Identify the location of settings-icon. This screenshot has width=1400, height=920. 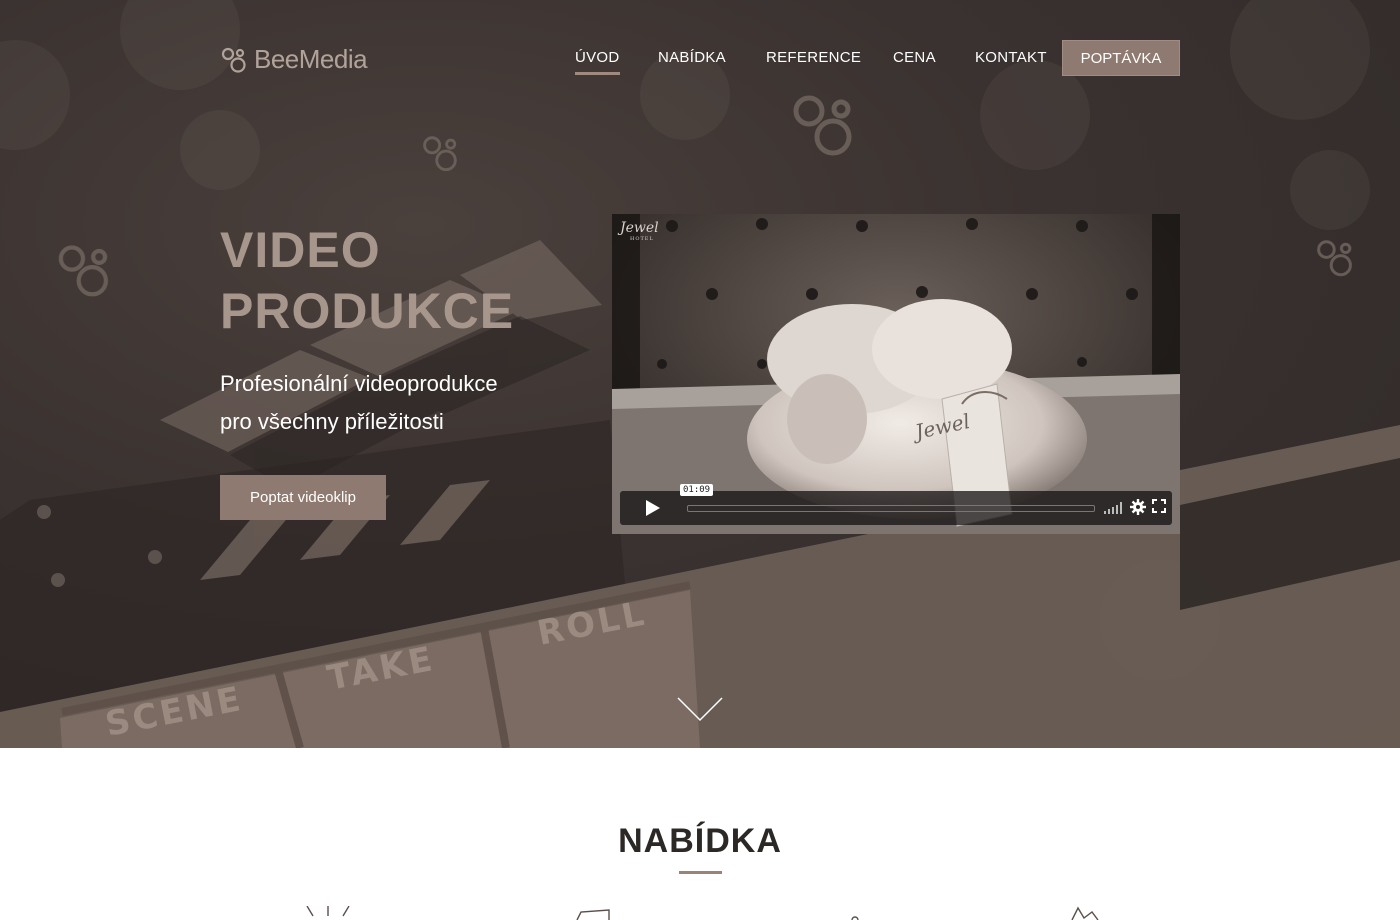
(1138, 507).